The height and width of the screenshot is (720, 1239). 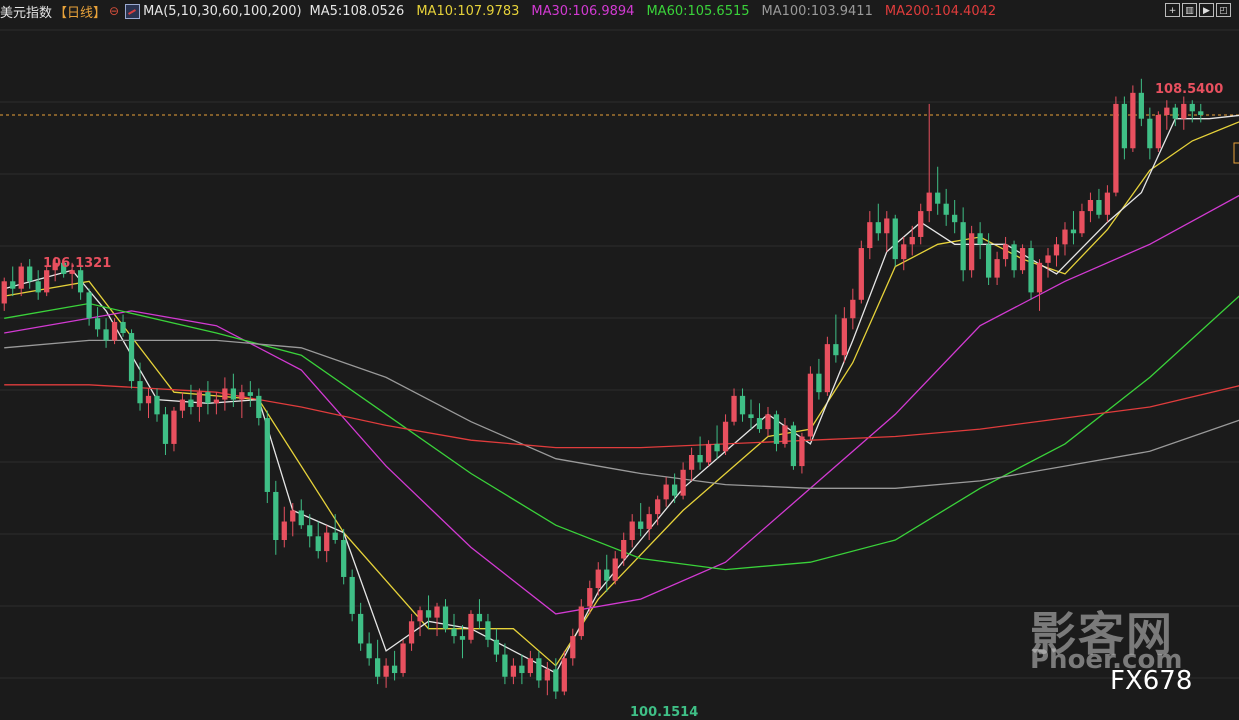 What do you see at coordinates (357, 11) in the screenshot?
I see `ma5-value: MA5:108.0526` at bounding box center [357, 11].